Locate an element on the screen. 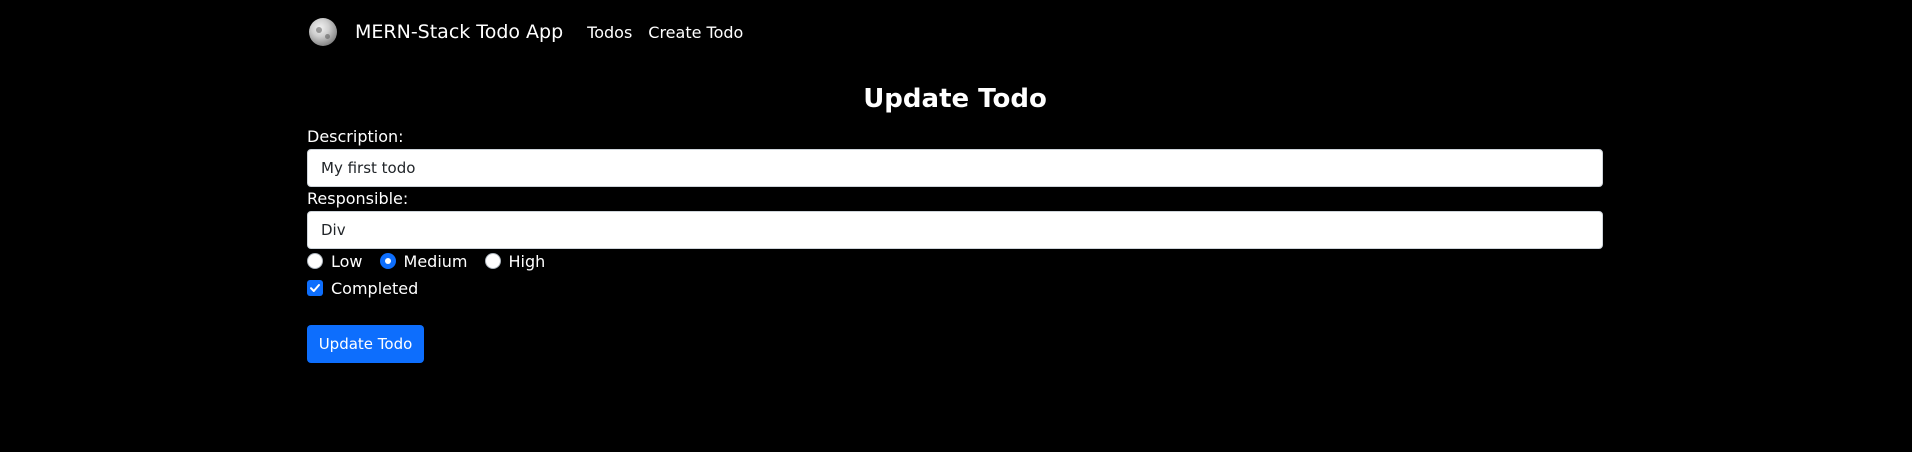  priority-radio-group: Low Medium High is located at coordinates (434, 261).